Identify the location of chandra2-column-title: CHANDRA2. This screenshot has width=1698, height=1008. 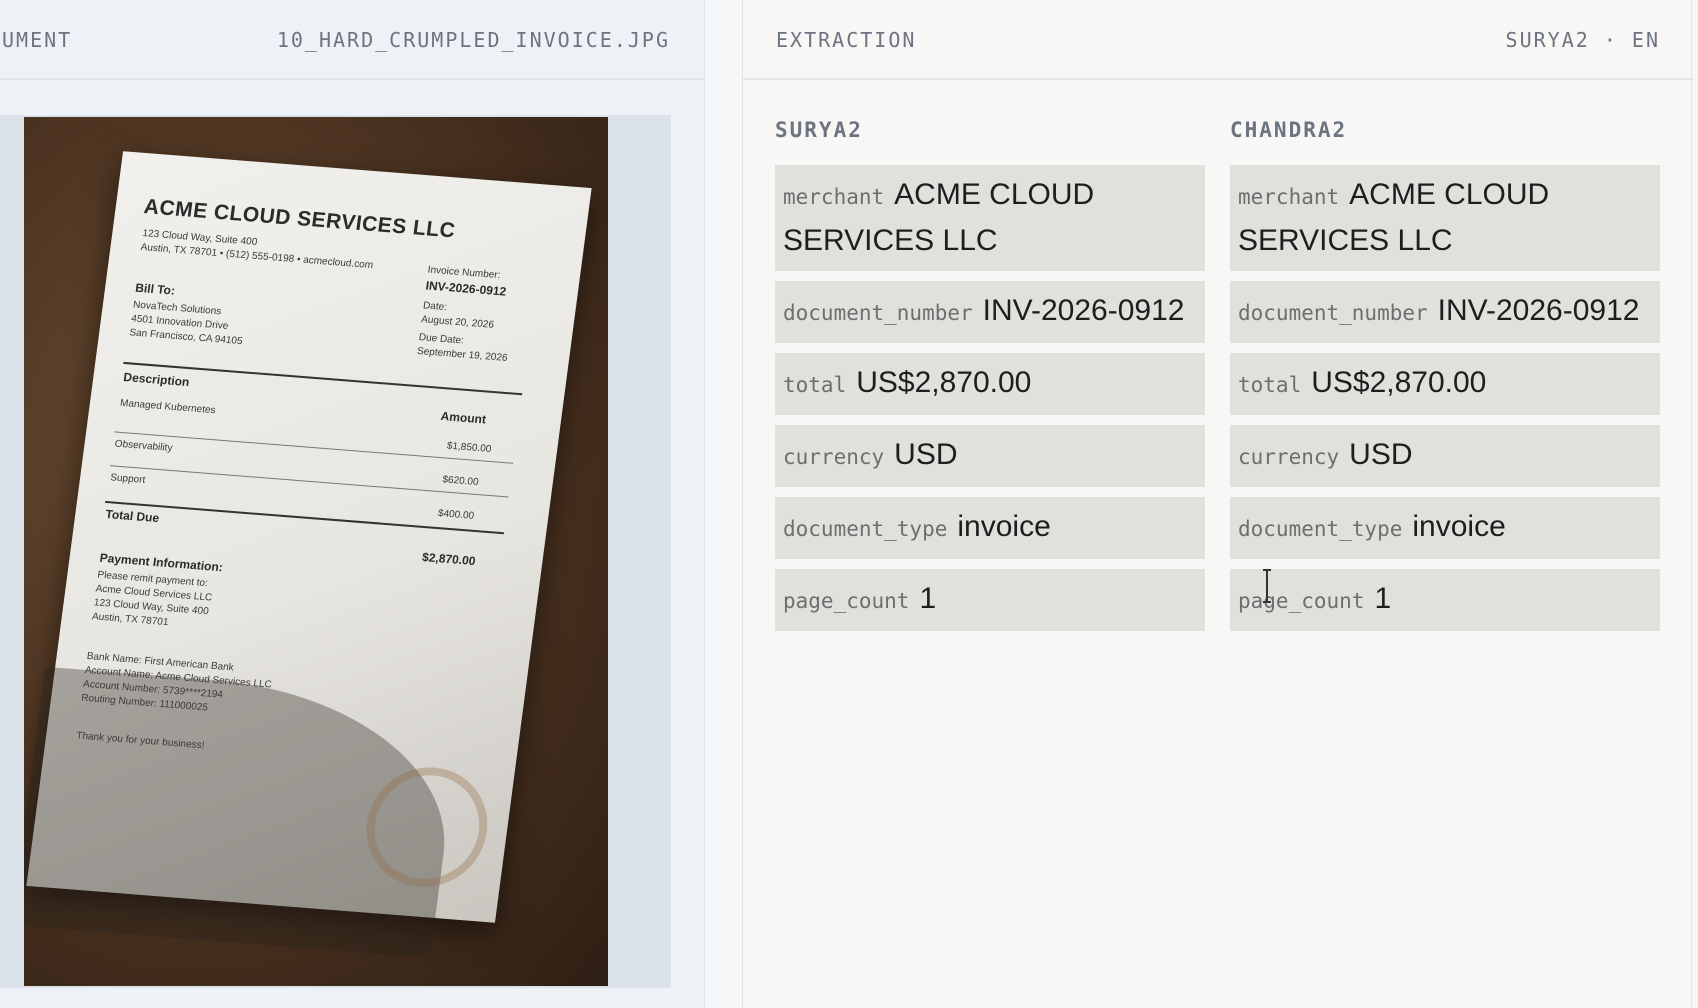
(1289, 130).